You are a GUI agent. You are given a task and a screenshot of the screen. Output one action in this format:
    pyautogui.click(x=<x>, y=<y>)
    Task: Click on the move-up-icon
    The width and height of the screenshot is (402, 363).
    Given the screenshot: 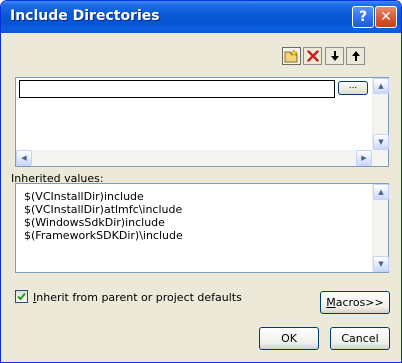 What is the action you would take?
    pyautogui.click(x=355, y=56)
    